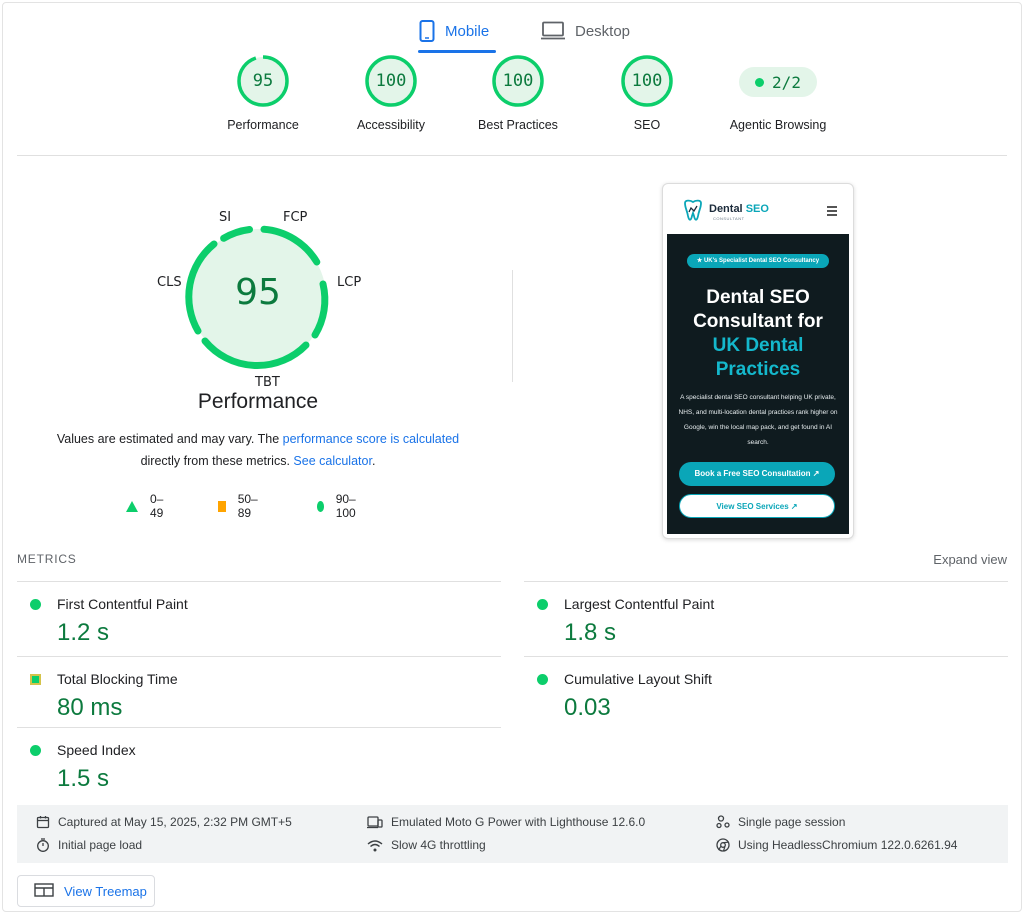 Image resolution: width=1024 pixels, height=914 pixels. I want to click on smartphone-icon, so click(427, 31).